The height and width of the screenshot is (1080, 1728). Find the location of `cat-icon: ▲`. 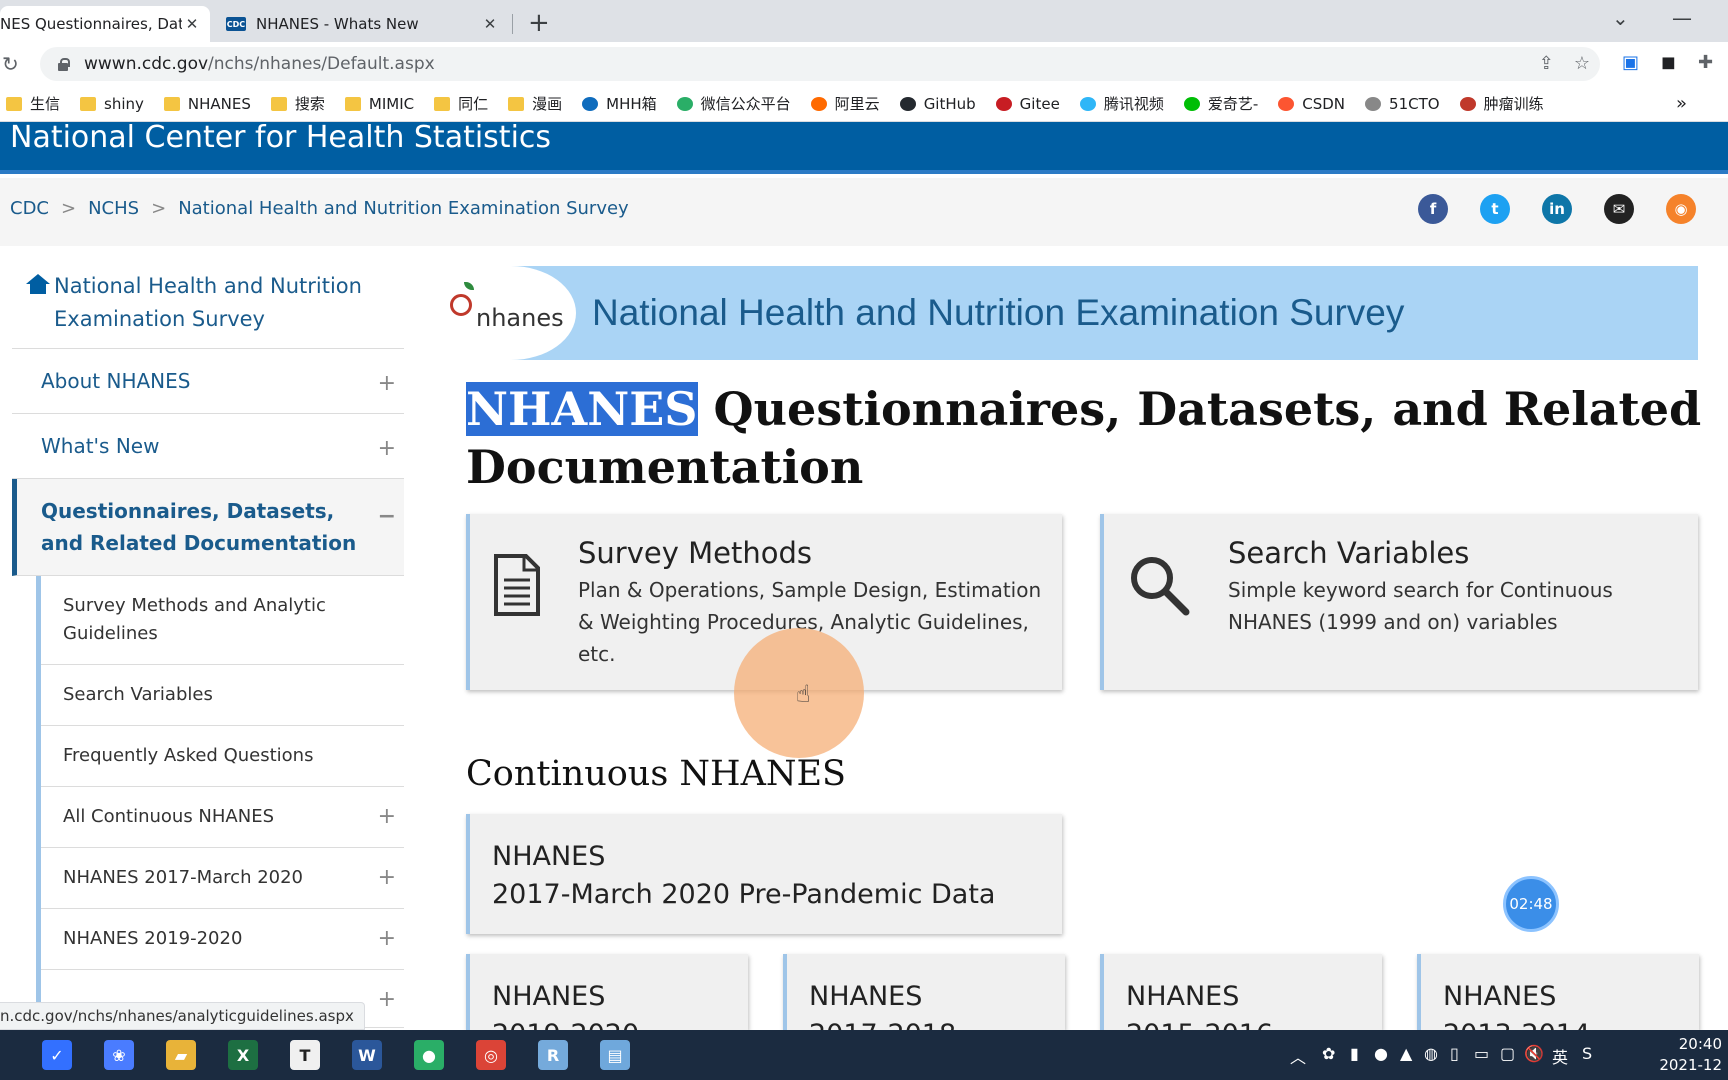

cat-icon: ▲ is located at coordinates (1406, 1053).